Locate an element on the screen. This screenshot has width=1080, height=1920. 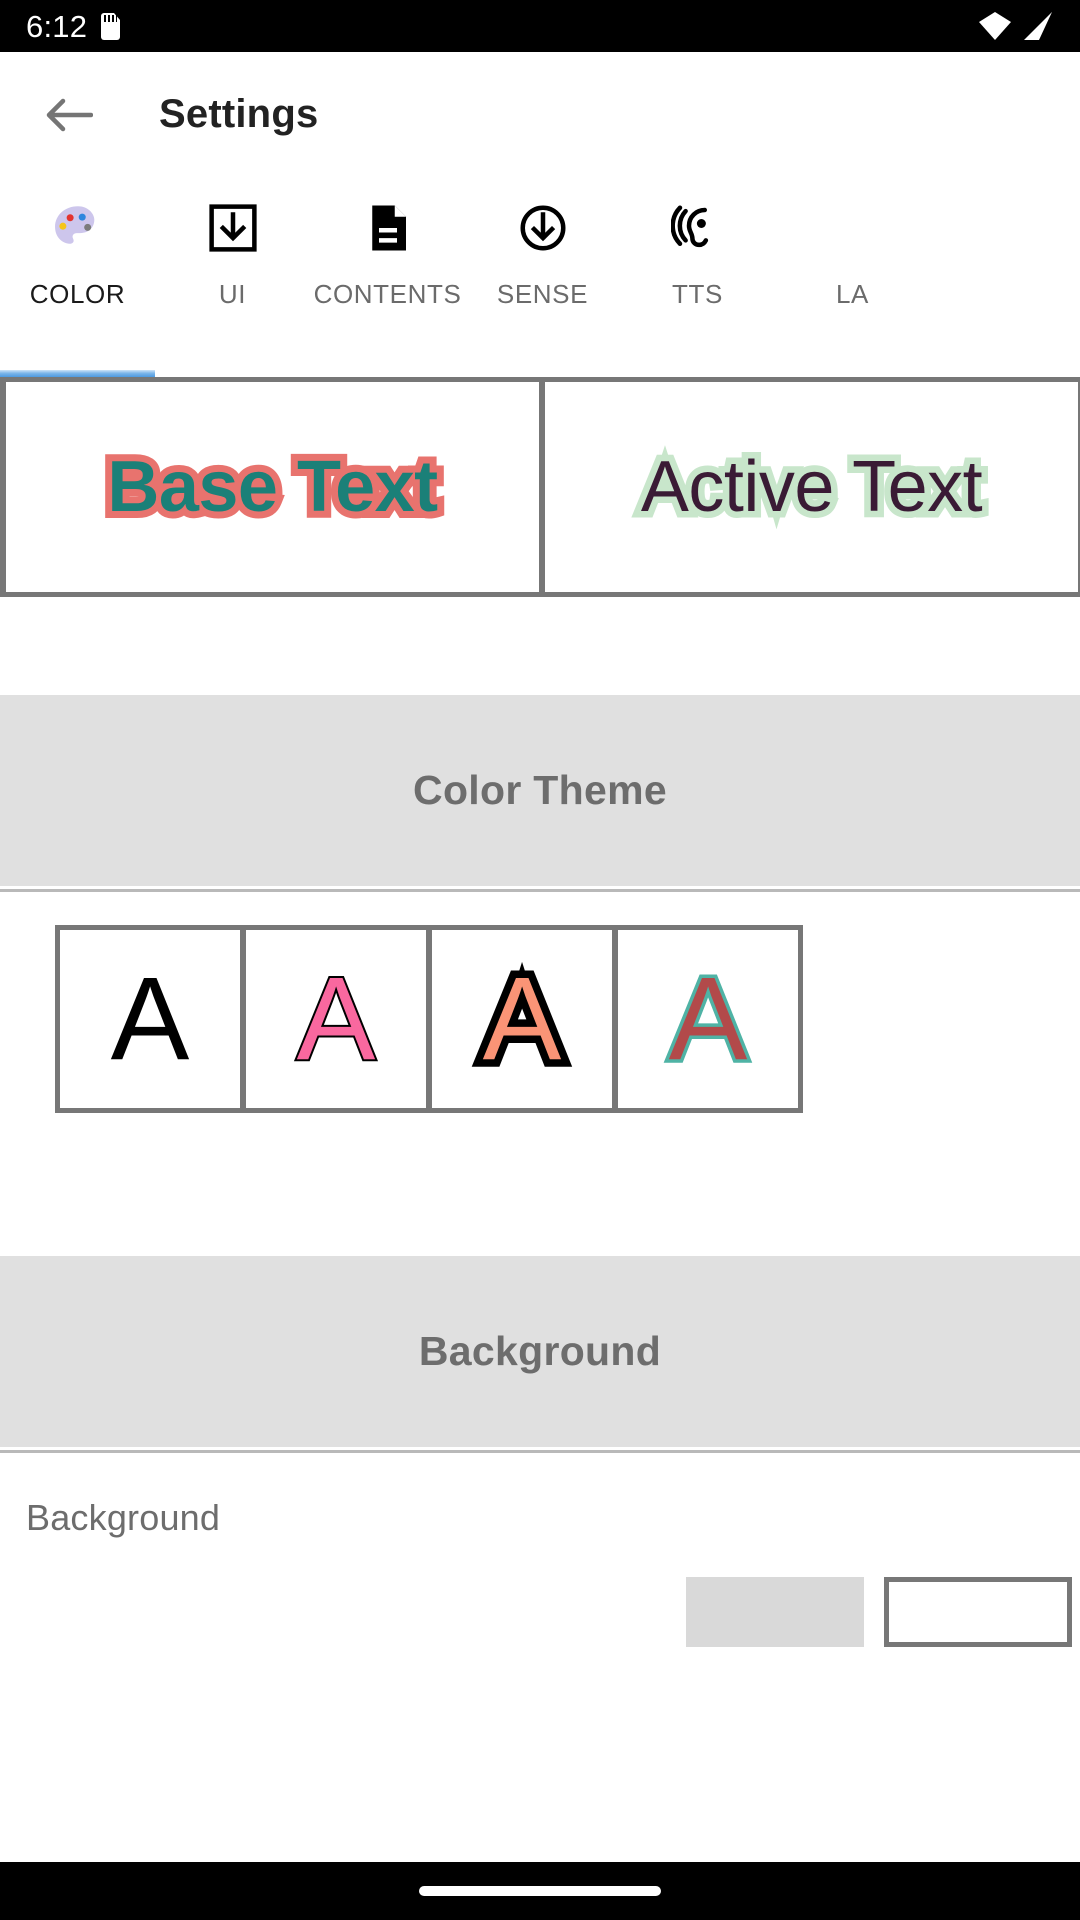
active-text-preview: Active Text is located at coordinates (811, 487).